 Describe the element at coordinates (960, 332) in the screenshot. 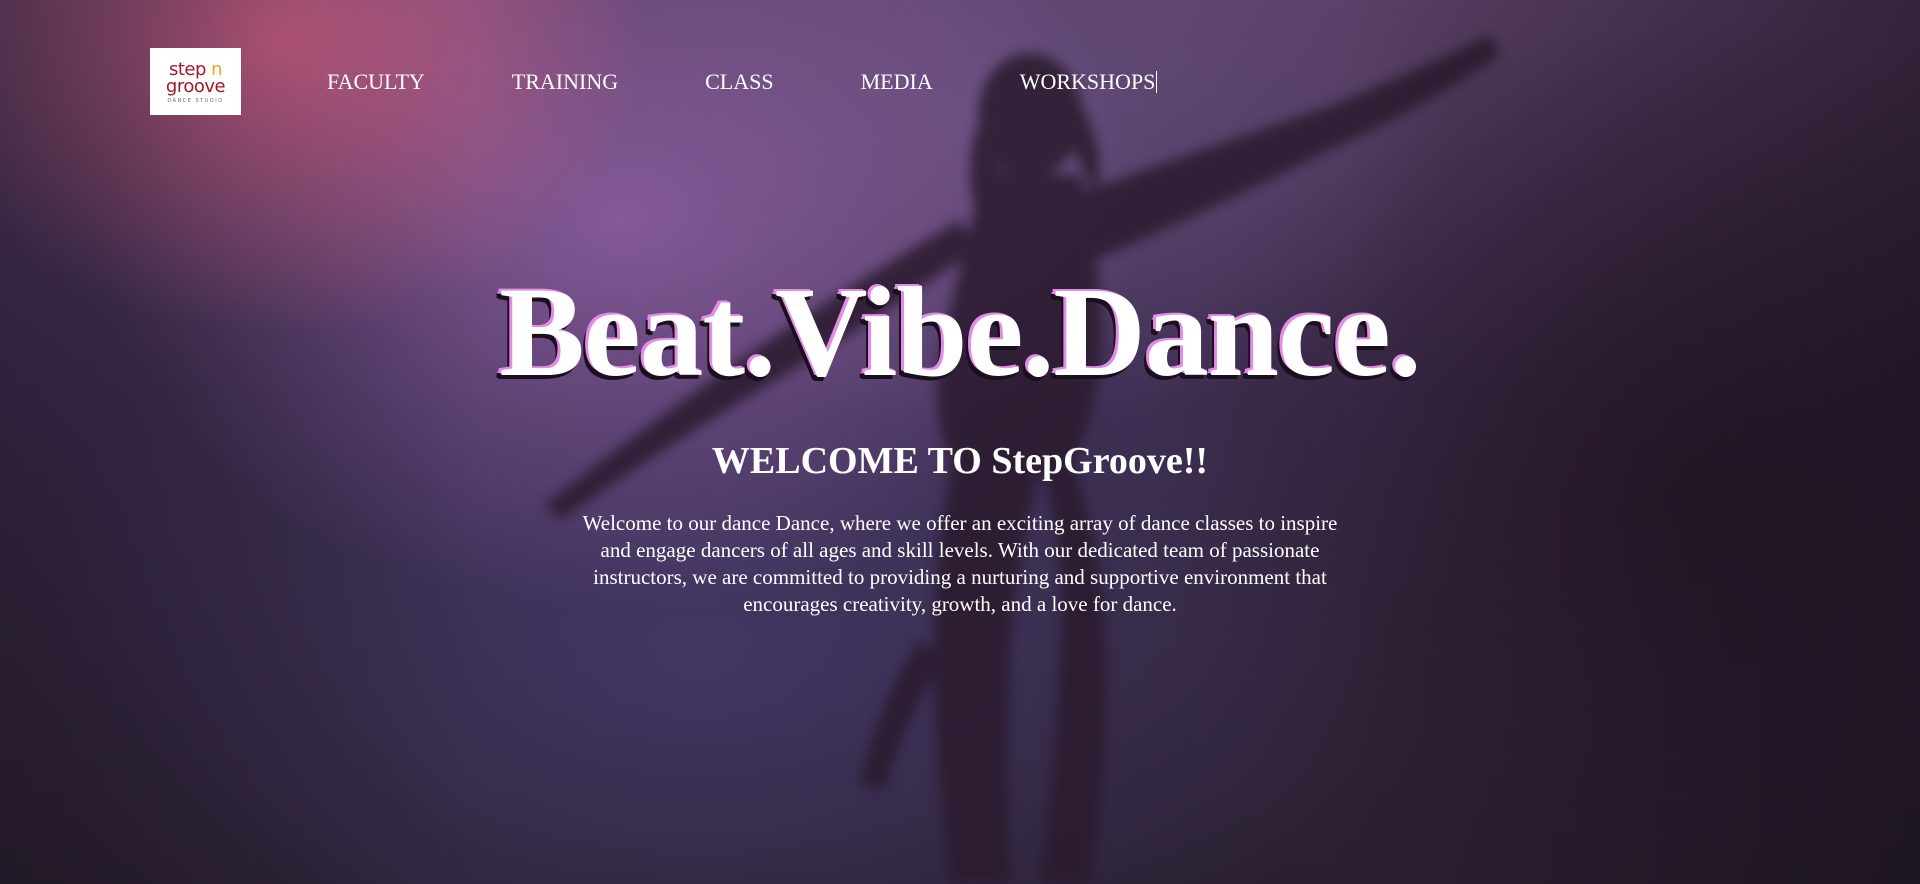

I see `hero-headline: Beat.Vibe.Dance.` at that location.